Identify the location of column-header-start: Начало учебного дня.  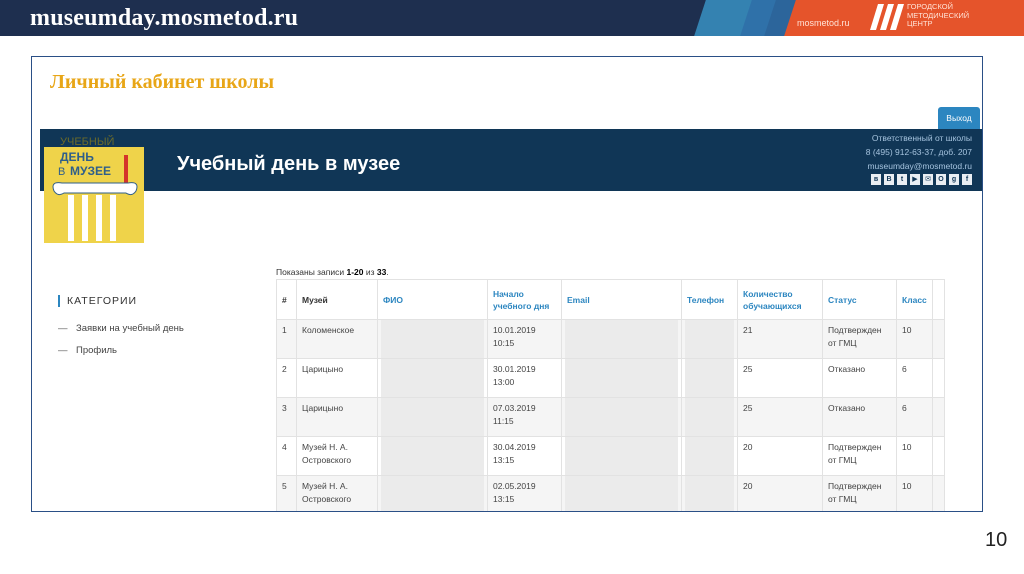
(524, 299).